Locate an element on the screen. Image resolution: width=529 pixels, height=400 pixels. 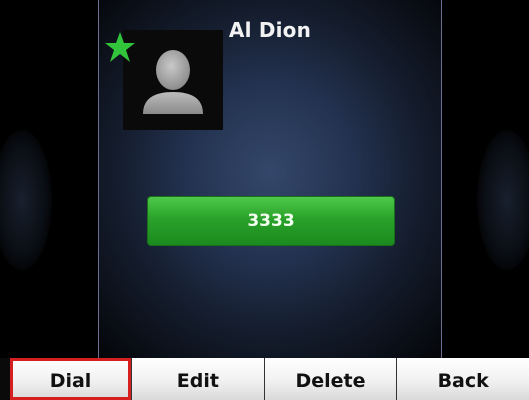
previous-contact-glow is located at coordinates (26, 200).